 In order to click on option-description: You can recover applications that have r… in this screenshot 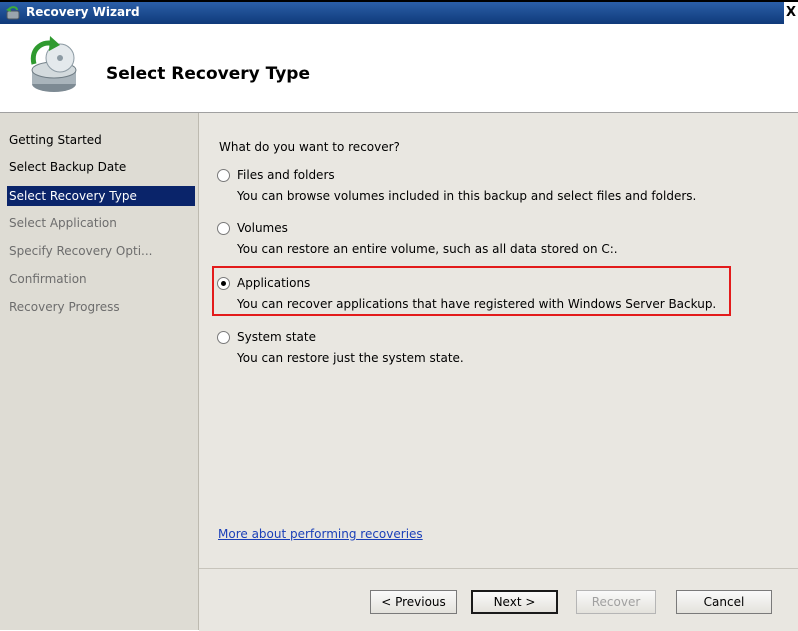, I will do `click(477, 304)`.